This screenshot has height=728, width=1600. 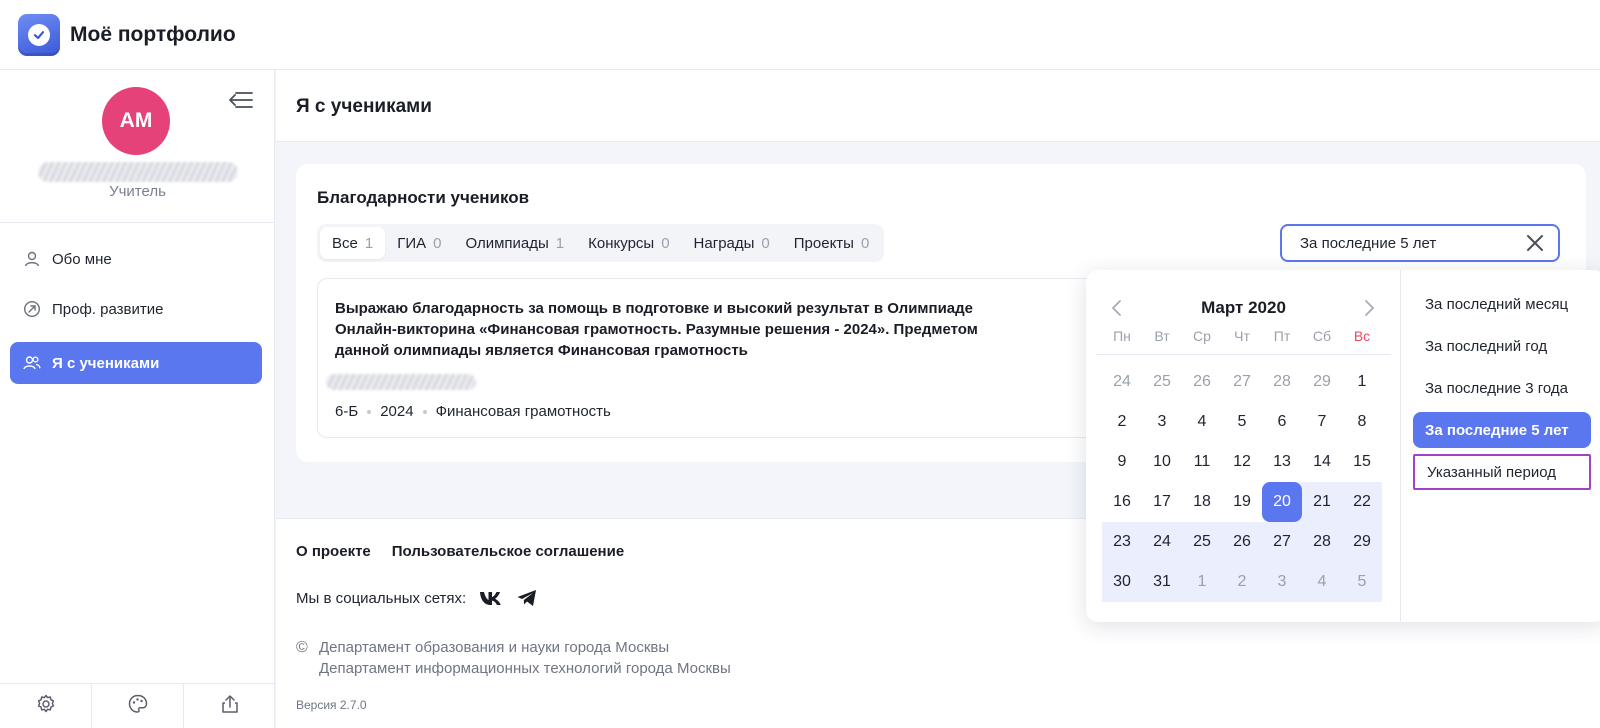 I want to click on tab-contests: Конкурсы 0, so click(x=628, y=243).